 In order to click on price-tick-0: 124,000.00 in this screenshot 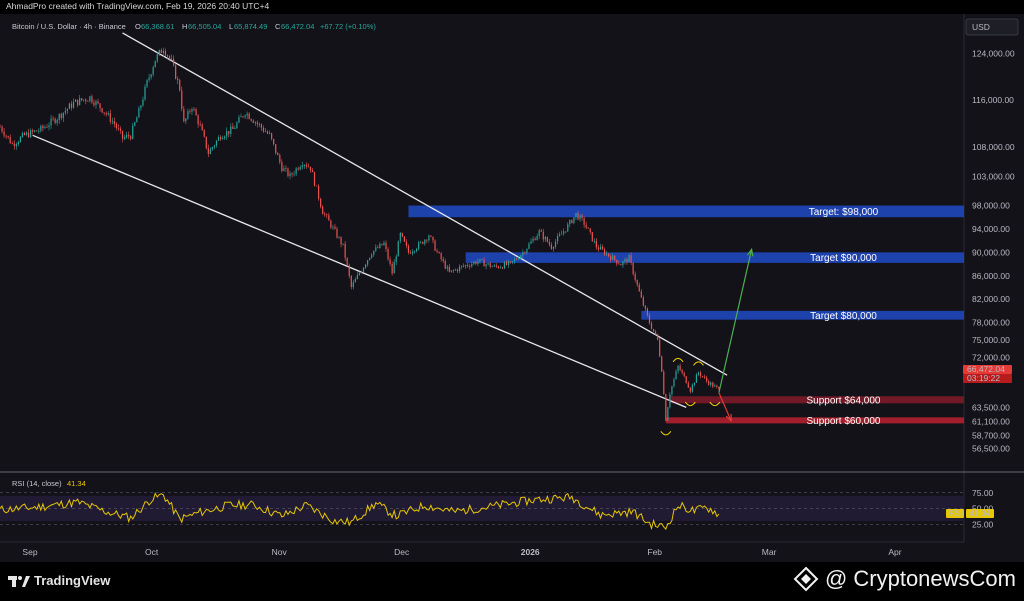, I will do `click(993, 53)`.